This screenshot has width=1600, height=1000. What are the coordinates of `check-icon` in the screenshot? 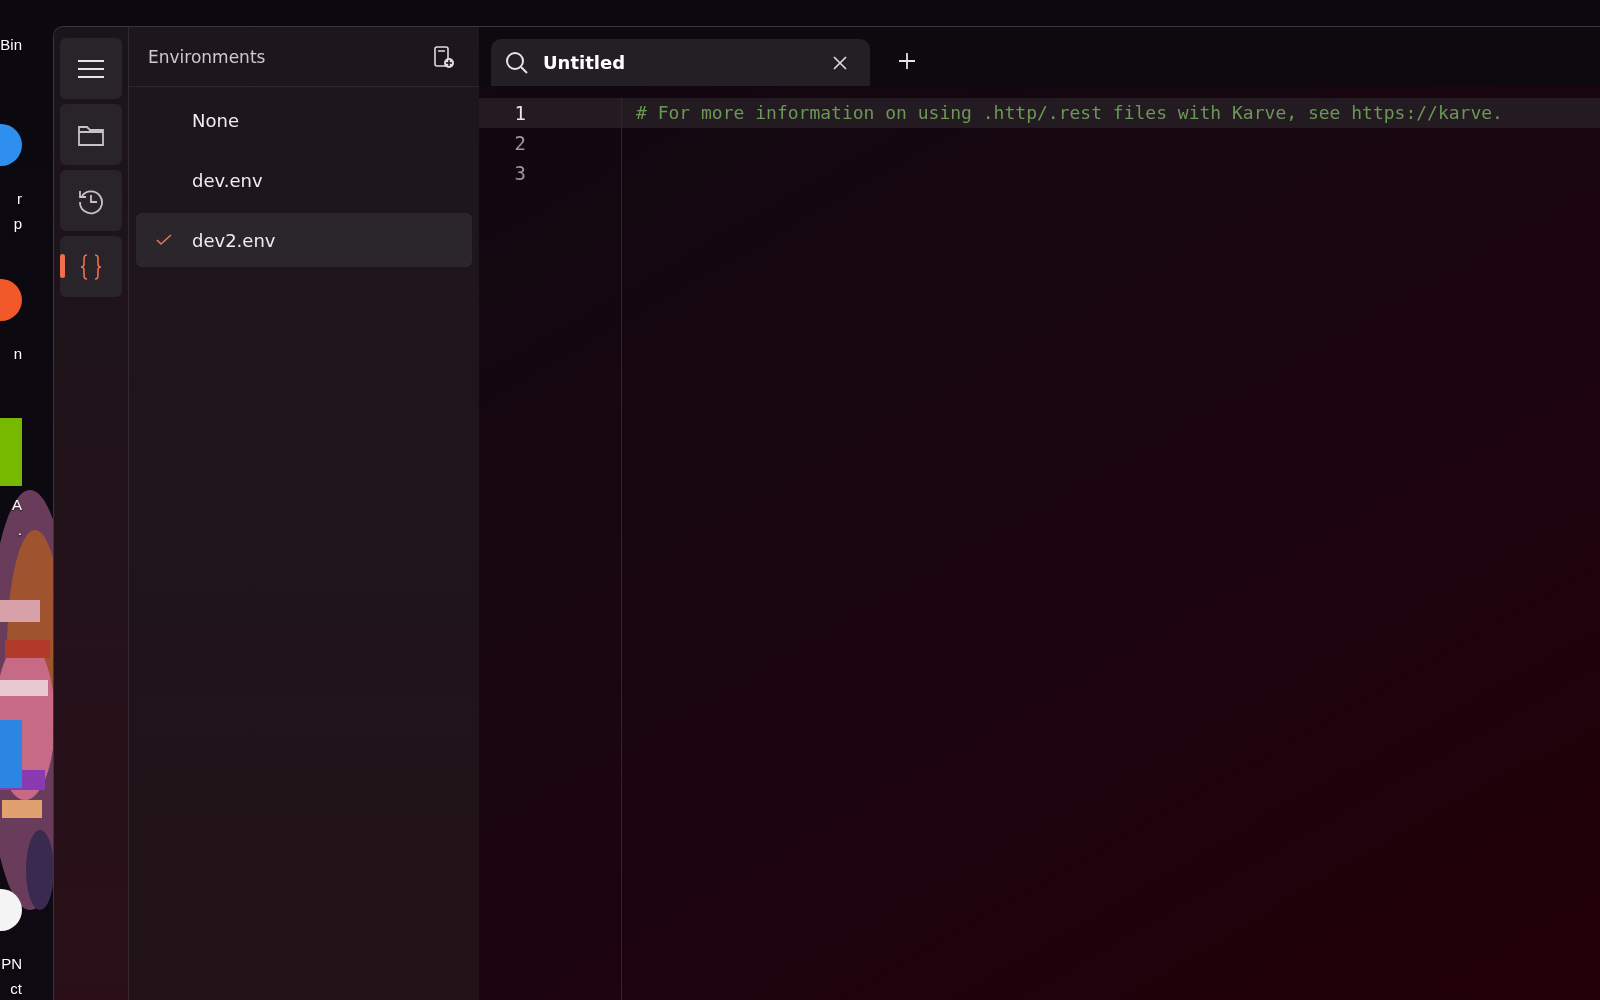 It's located at (164, 240).